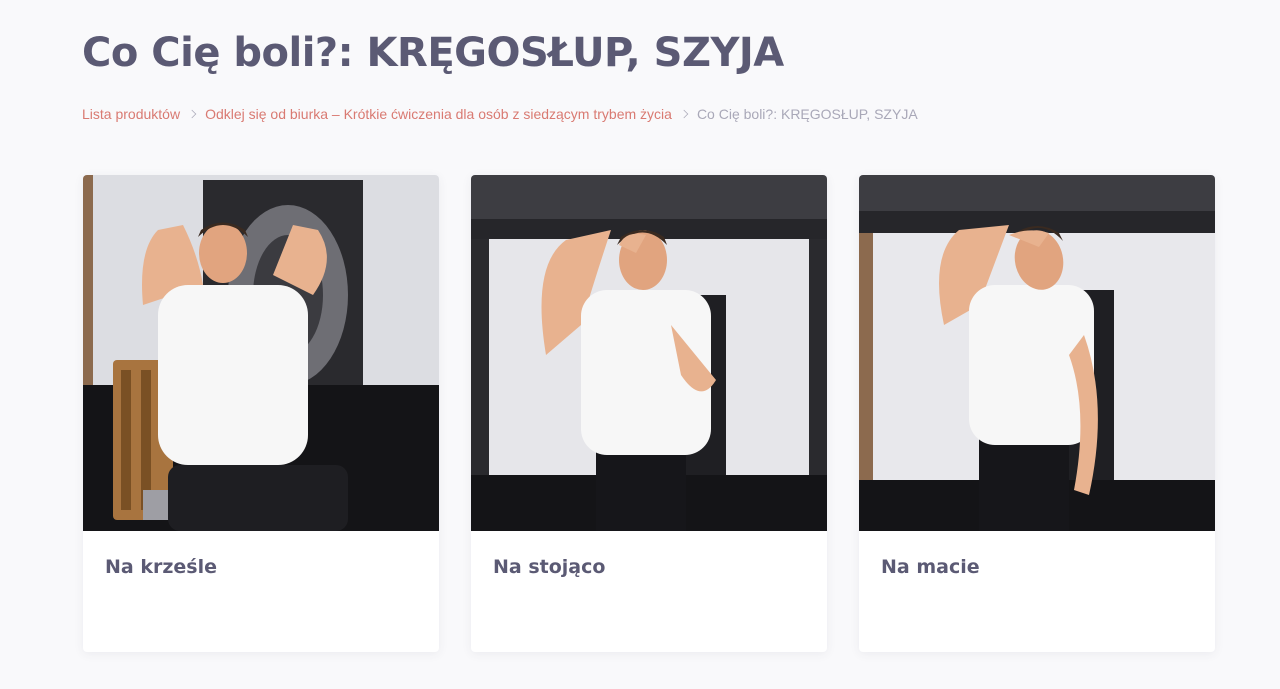 This screenshot has width=1280, height=689. I want to click on lesson-card-title: Na stojąco, so click(649, 554).